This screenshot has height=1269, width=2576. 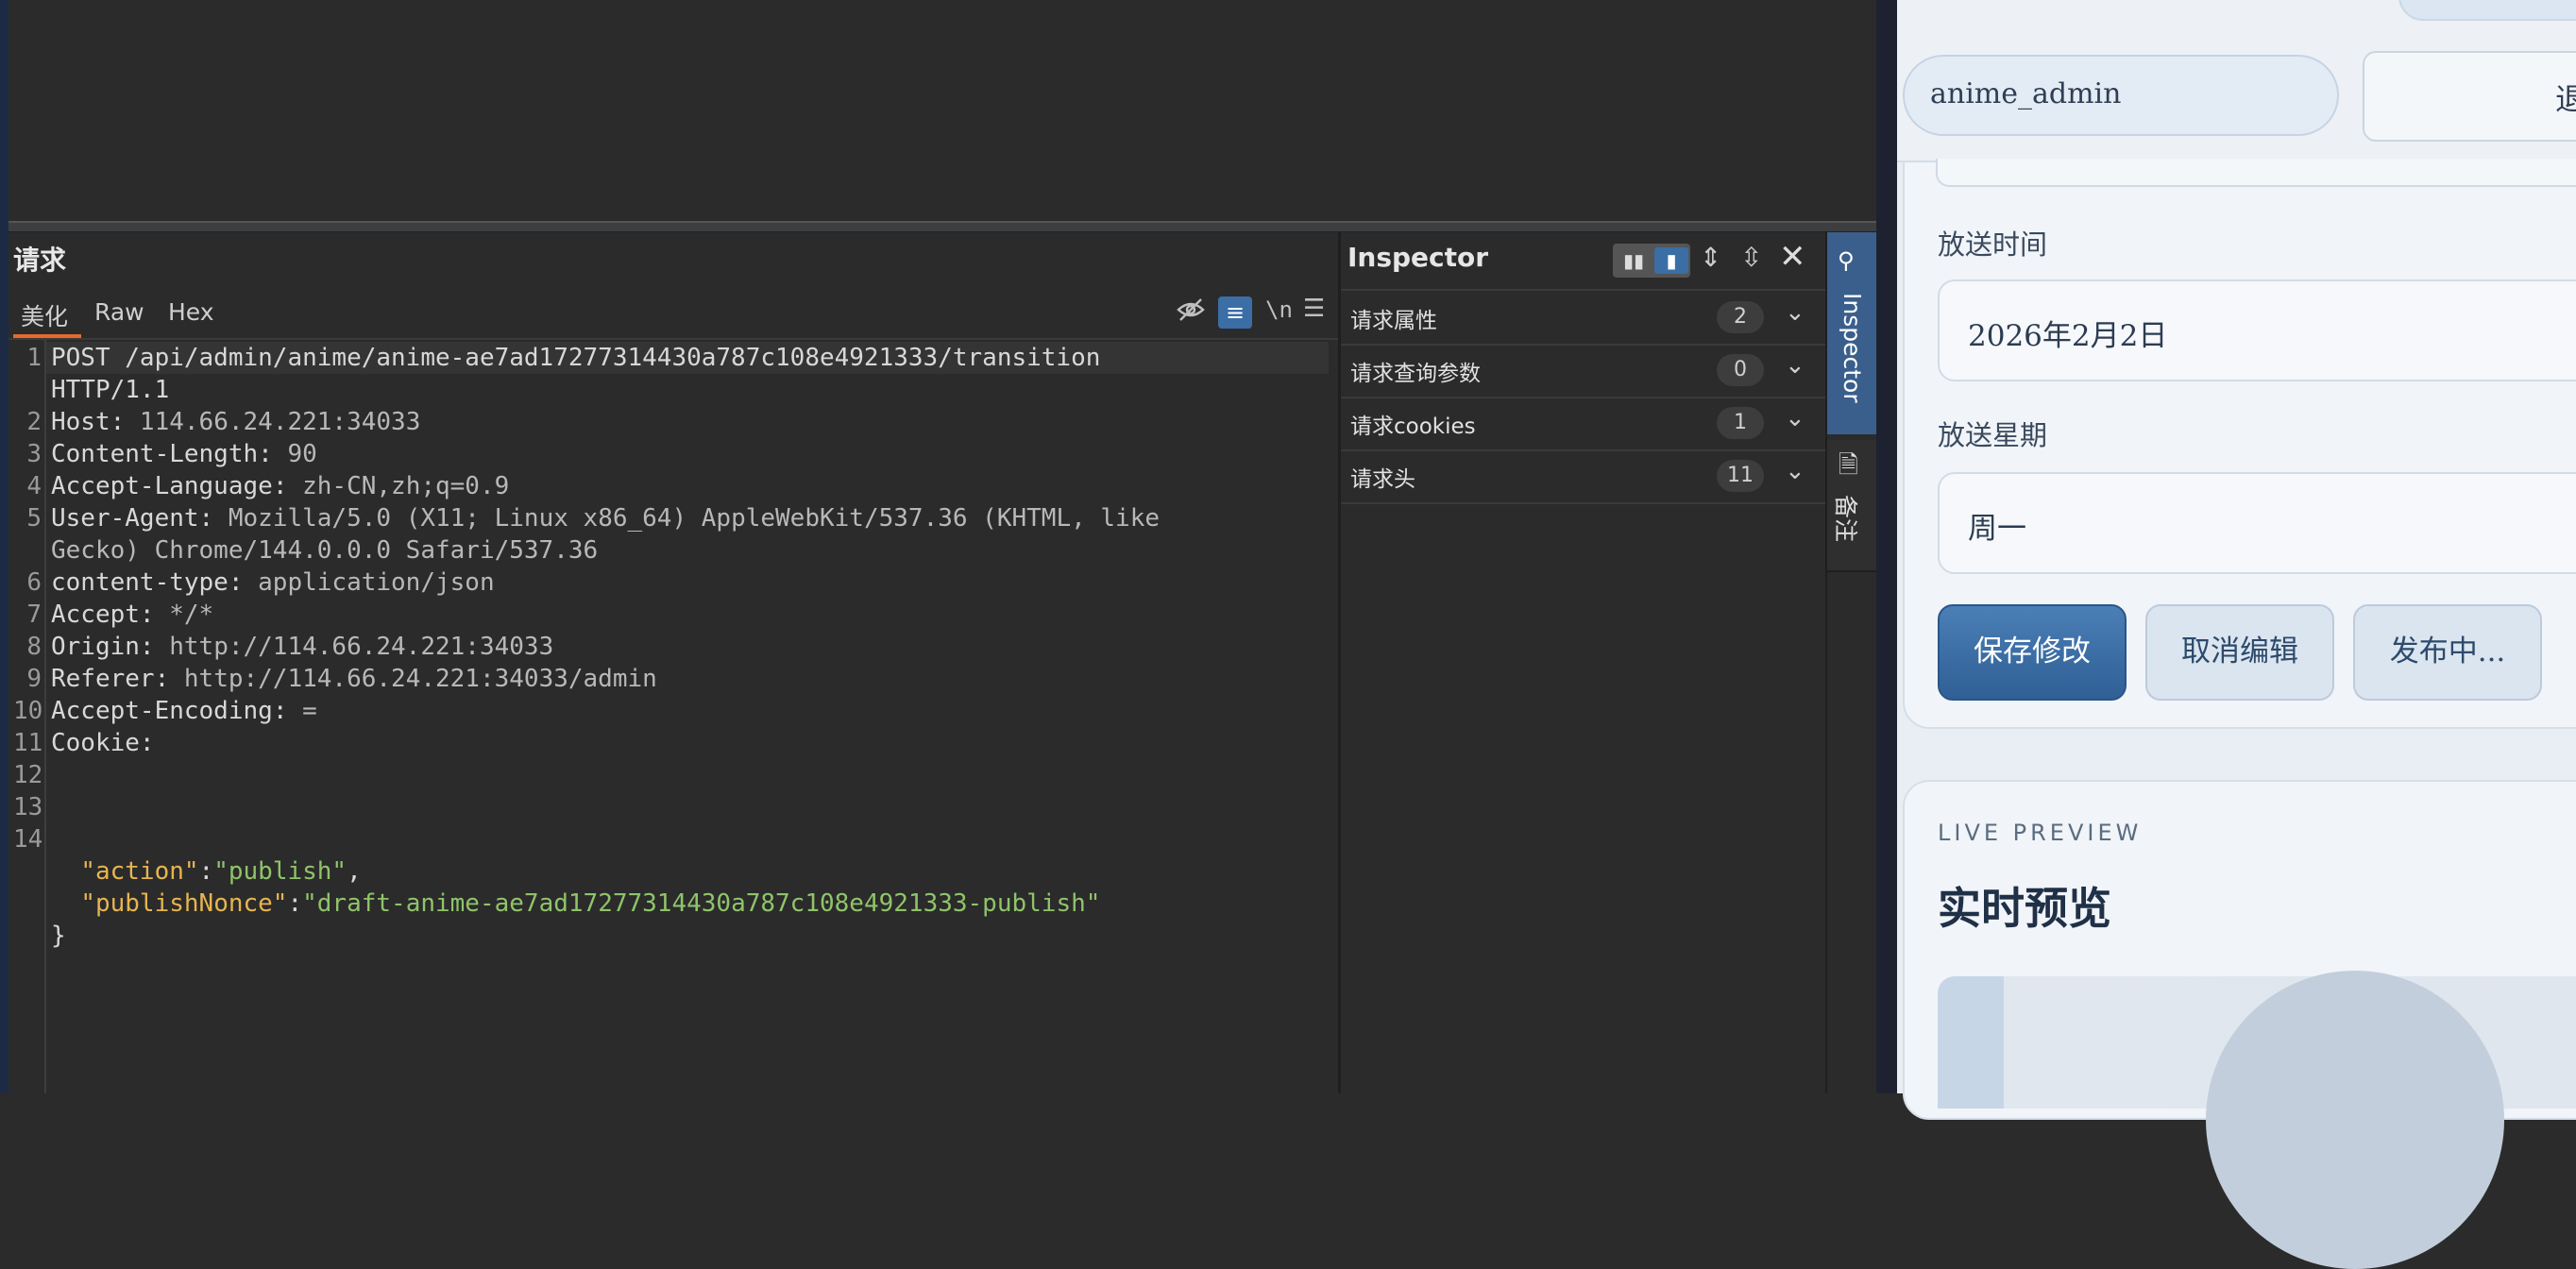 I want to click on inspector-row-cookies: 请求cookies 1 ⌄, so click(x=1583, y=424).